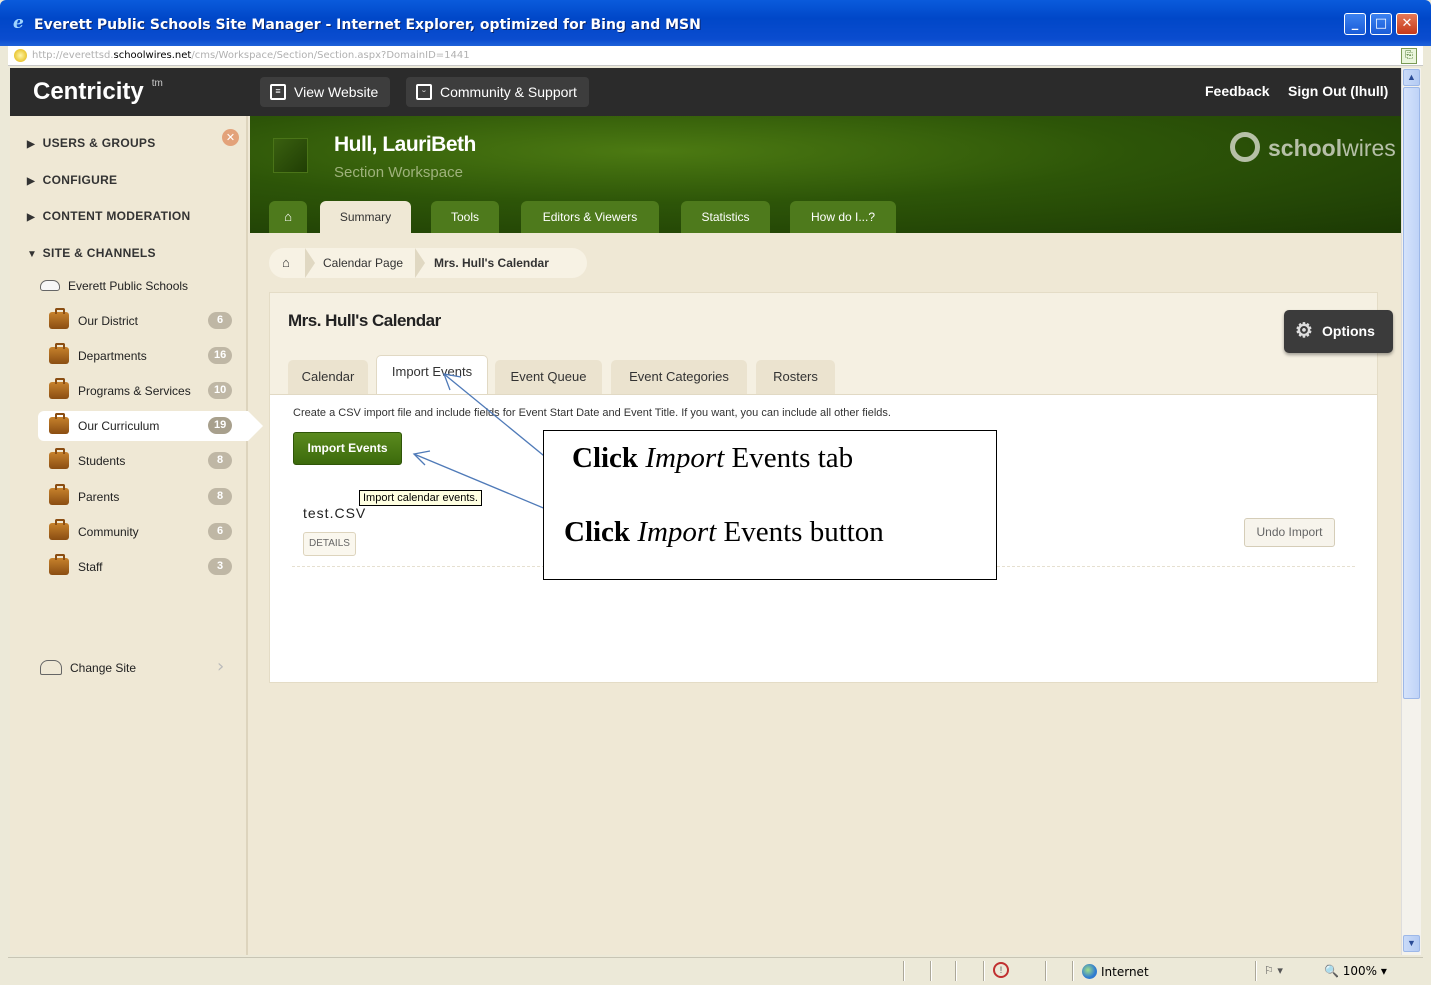 The width and height of the screenshot is (1431, 985). I want to click on status-bar: ! Internet ⚐ ▾ 🔍 100% ▾, so click(715, 971).